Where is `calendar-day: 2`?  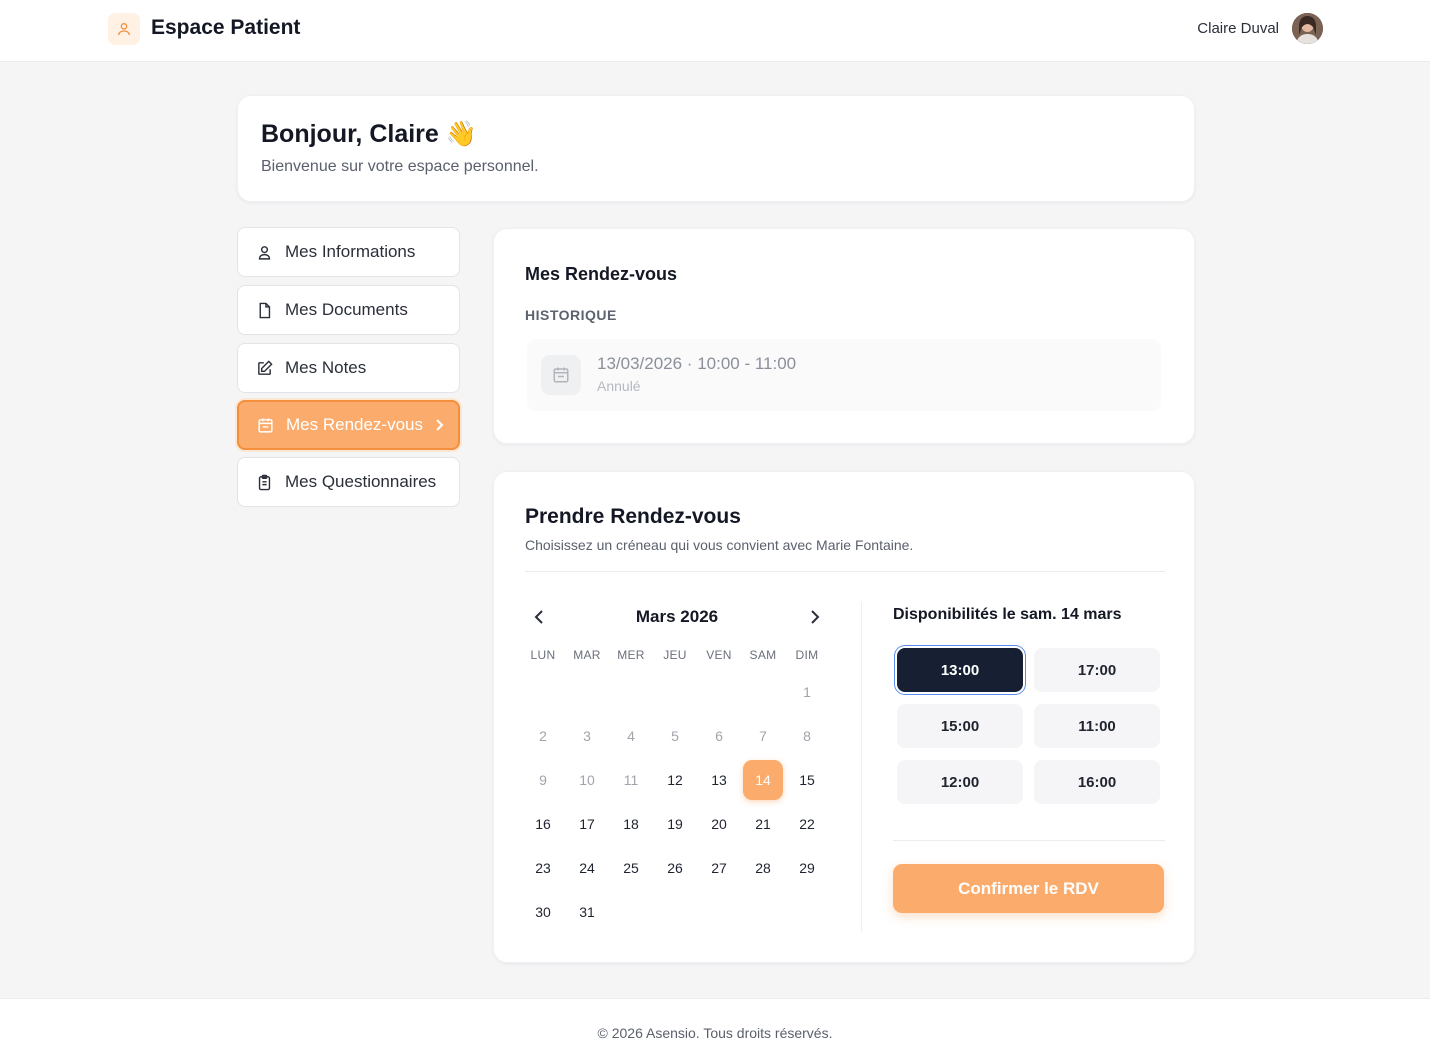
calendar-day: 2 is located at coordinates (543, 736).